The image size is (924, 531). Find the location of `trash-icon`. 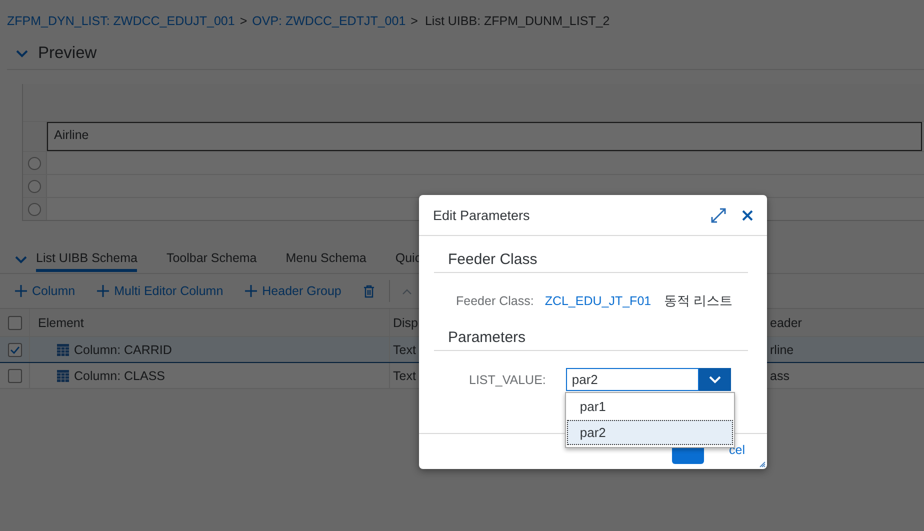

trash-icon is located at coordinates (369, 291).